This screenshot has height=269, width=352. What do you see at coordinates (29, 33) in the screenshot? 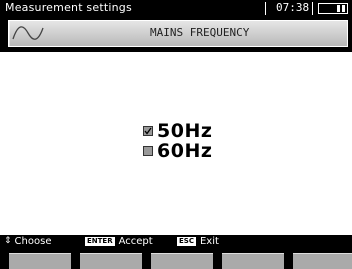
I see `sine-wave-icon` at bounding box center [29, 33].